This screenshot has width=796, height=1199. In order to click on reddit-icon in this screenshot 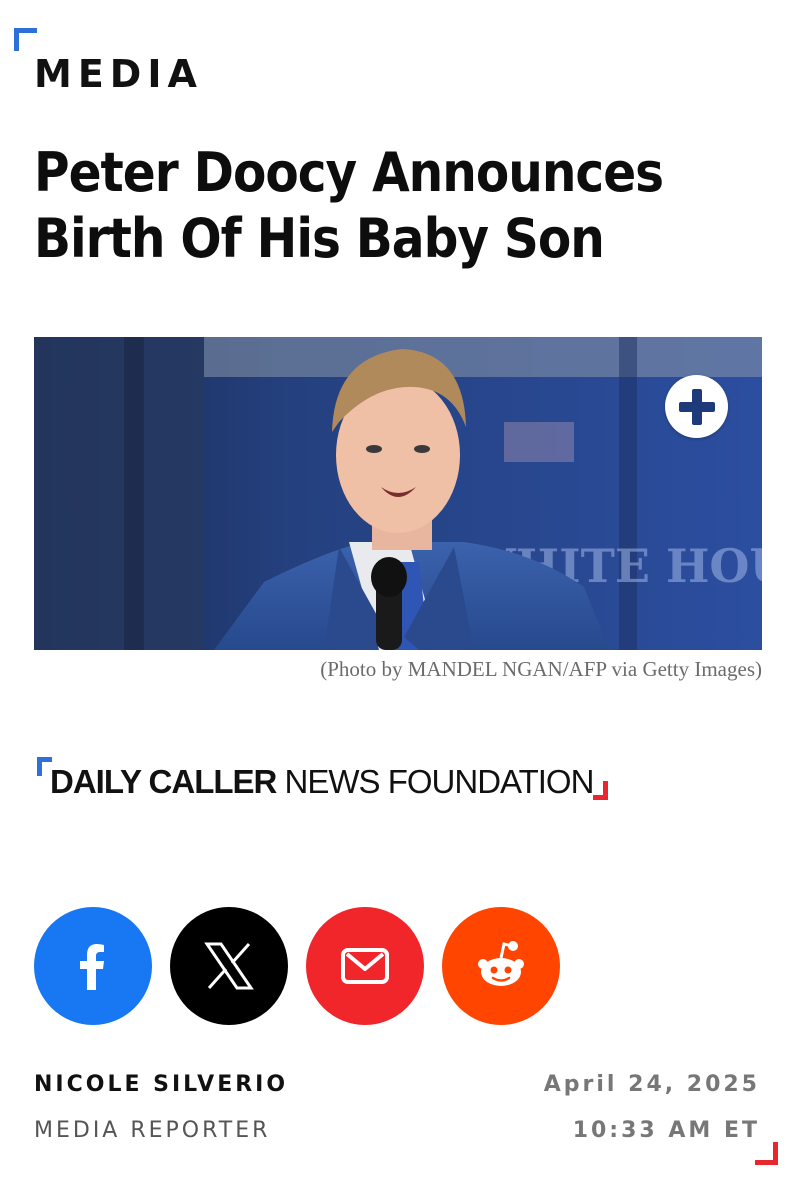, I will do `click(501, 963)`.